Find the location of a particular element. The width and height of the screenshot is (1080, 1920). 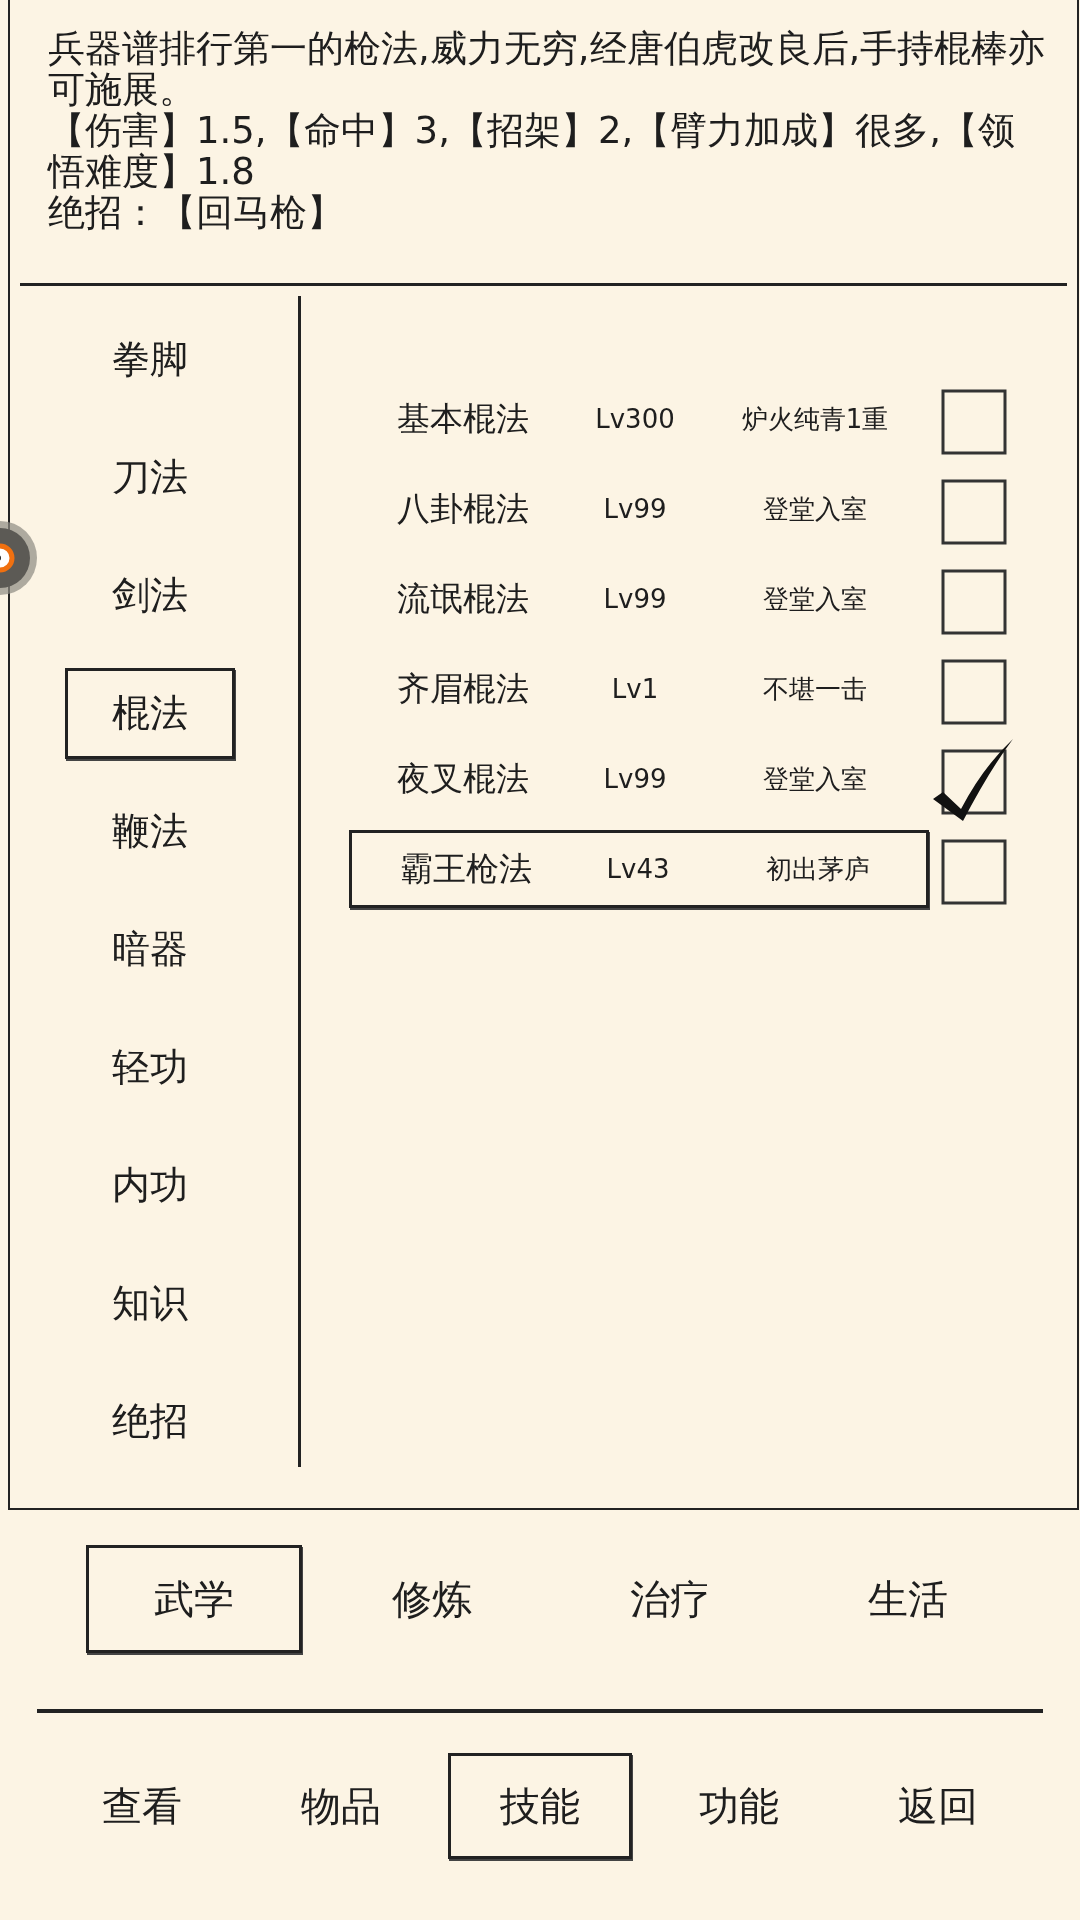

category-item: 知识 is located at coordinates (150, 1303).